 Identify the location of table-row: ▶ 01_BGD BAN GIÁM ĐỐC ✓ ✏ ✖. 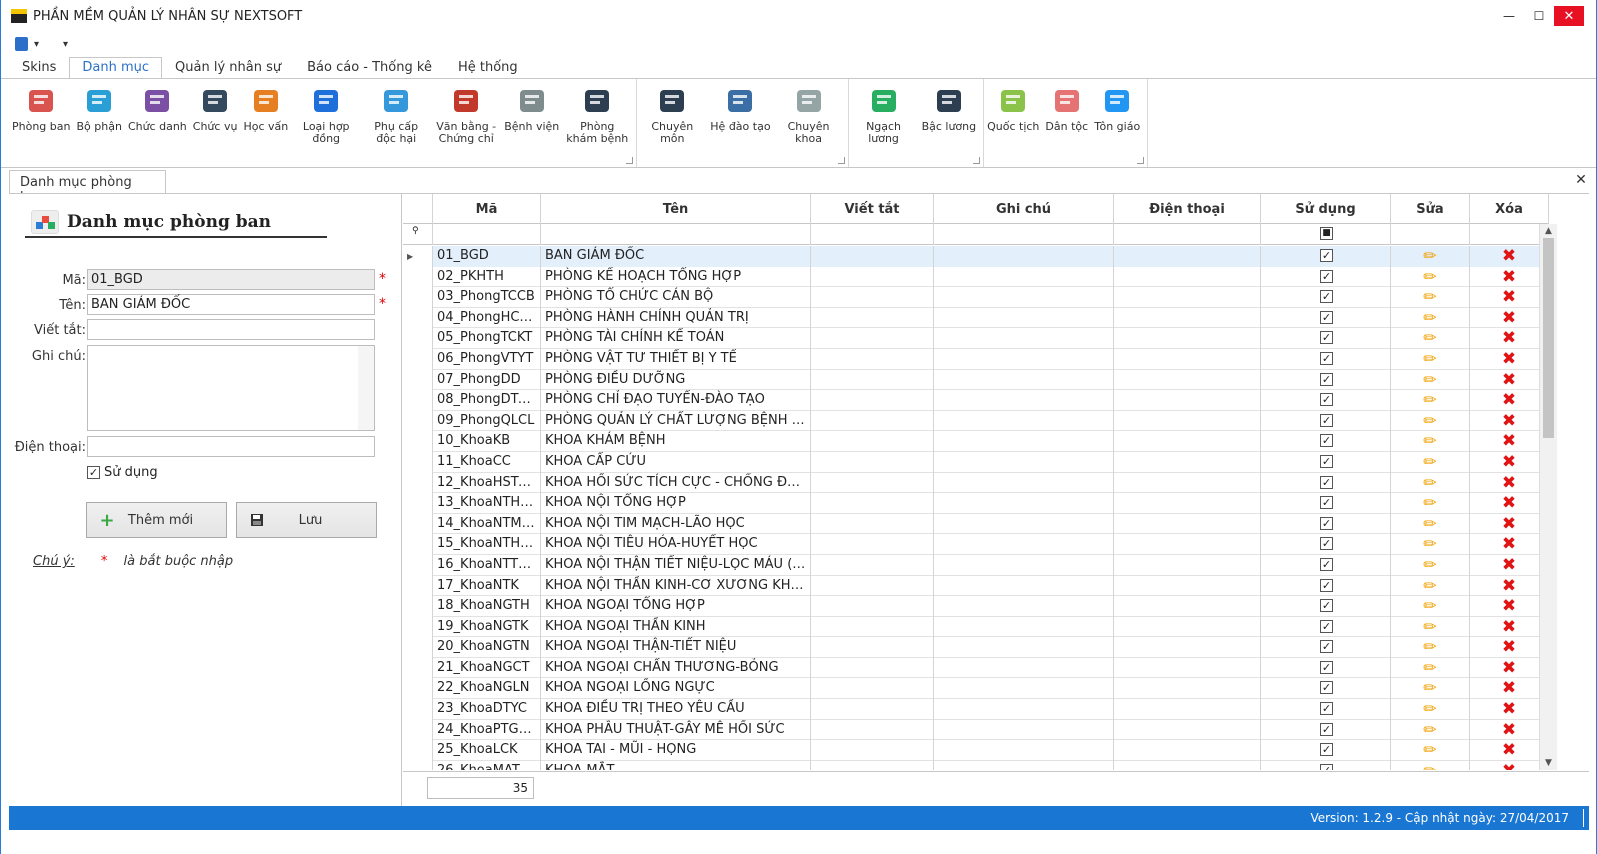
(976, 256).